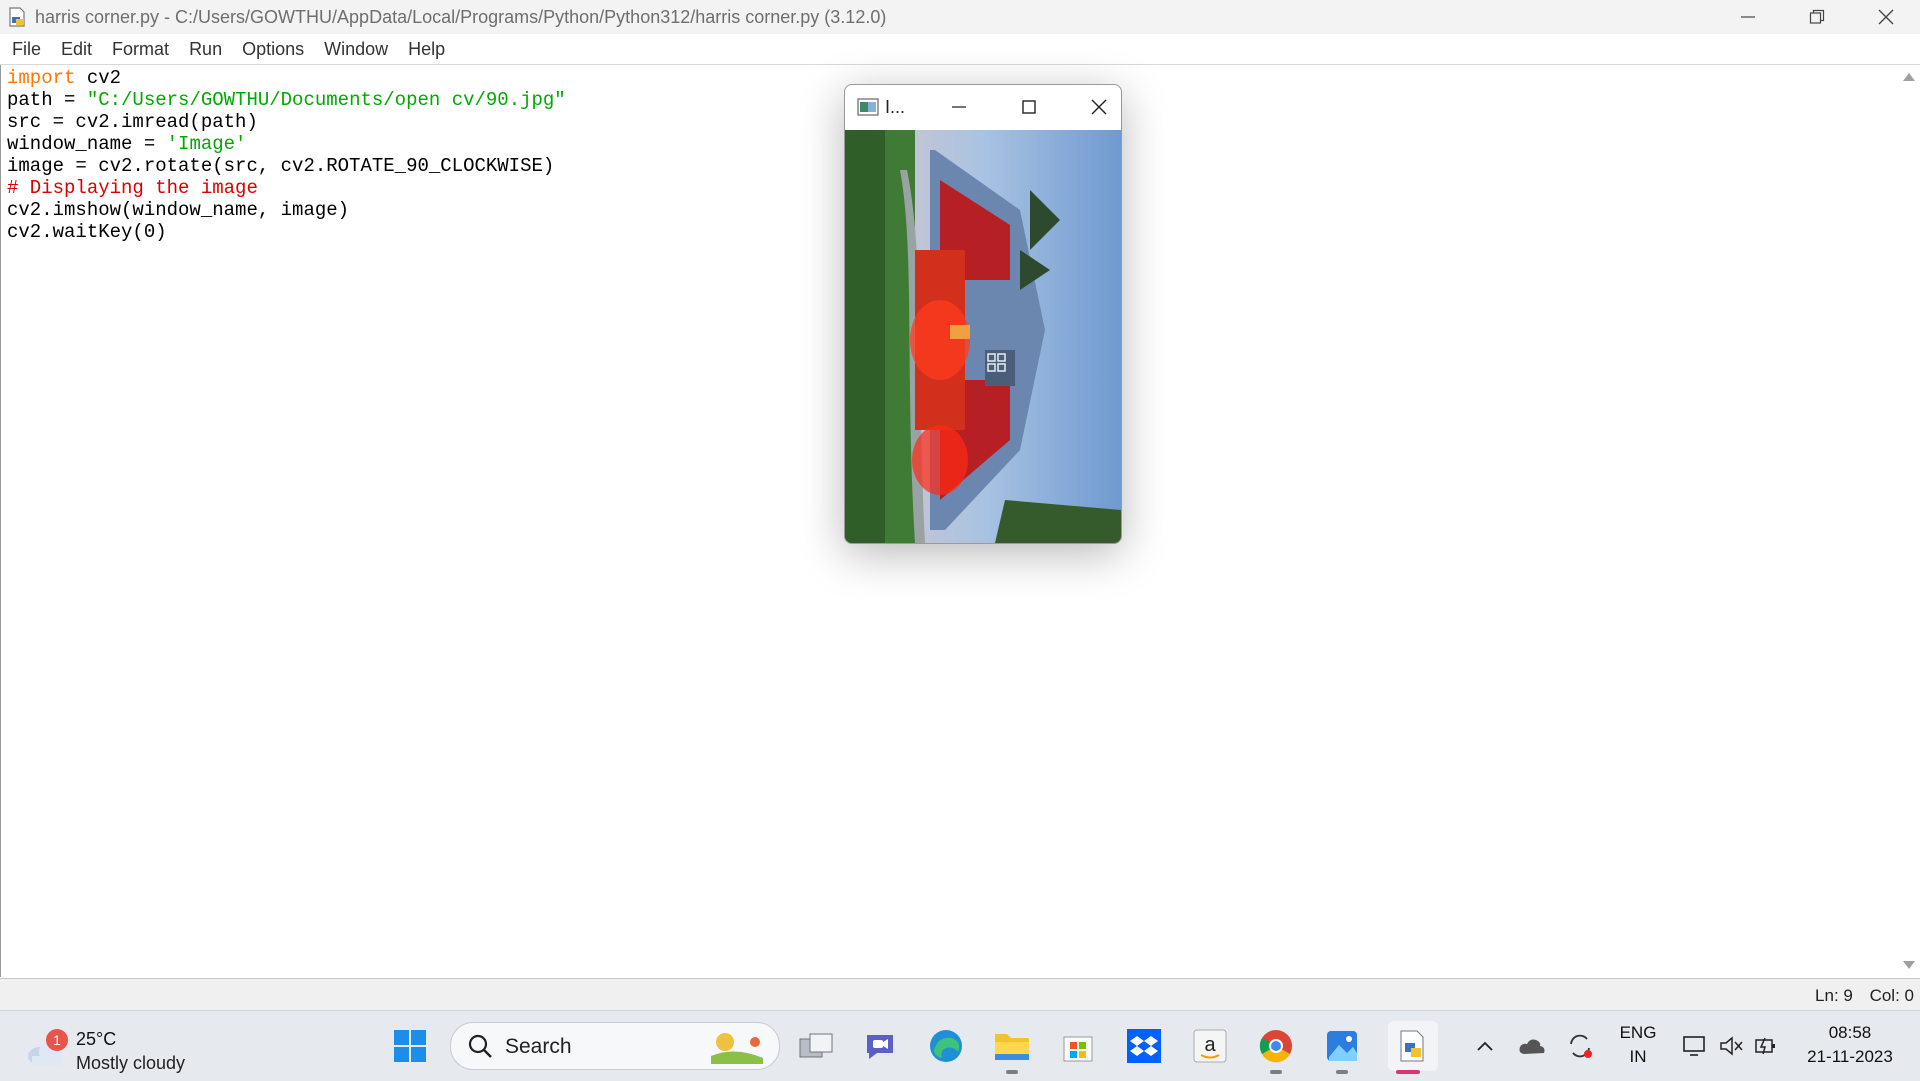 This screenshot has height=1081, width=1920. Describe the element at coordinates (983, 336) in the screenshot. I see `rotated-house-image` at that location.